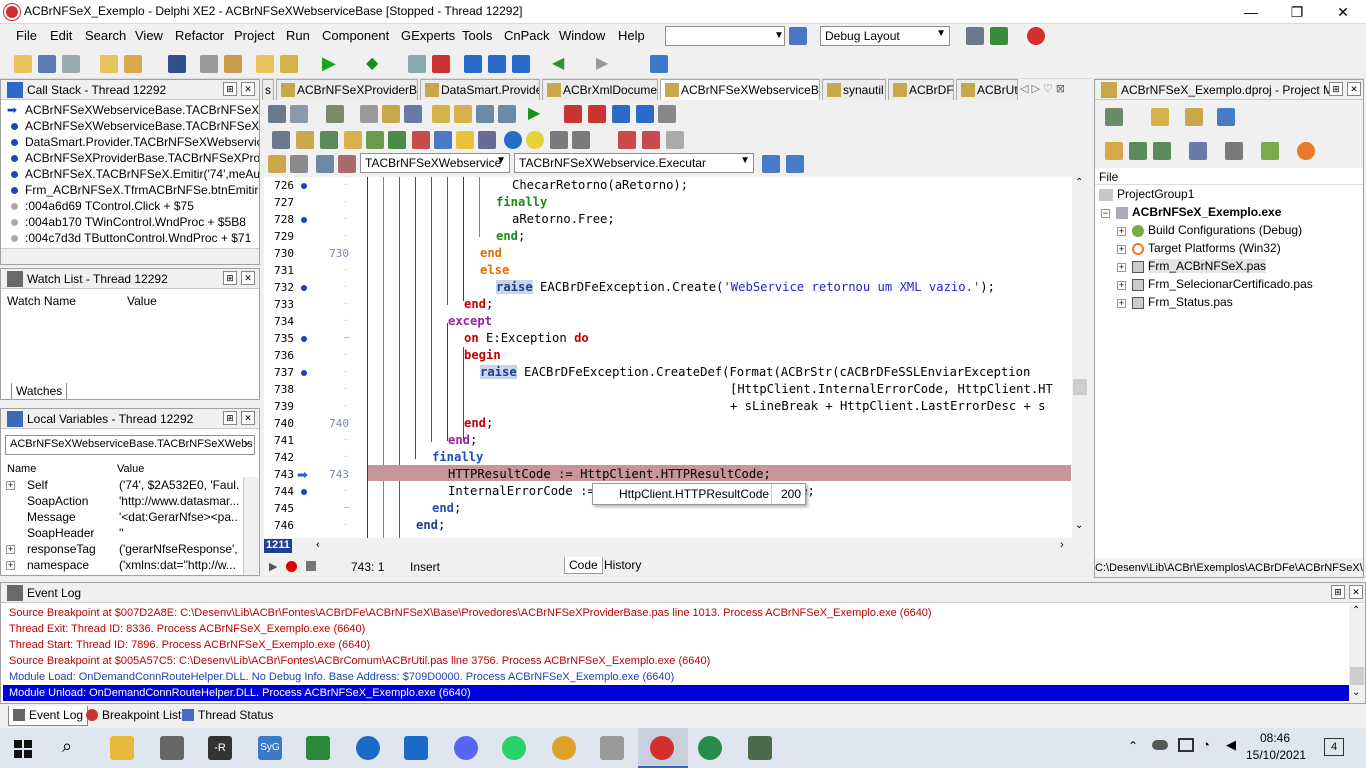 The height and width of the screenshot is (768, 1366). I want to click on menu-cnpack: CnPack, so click(527, 35).